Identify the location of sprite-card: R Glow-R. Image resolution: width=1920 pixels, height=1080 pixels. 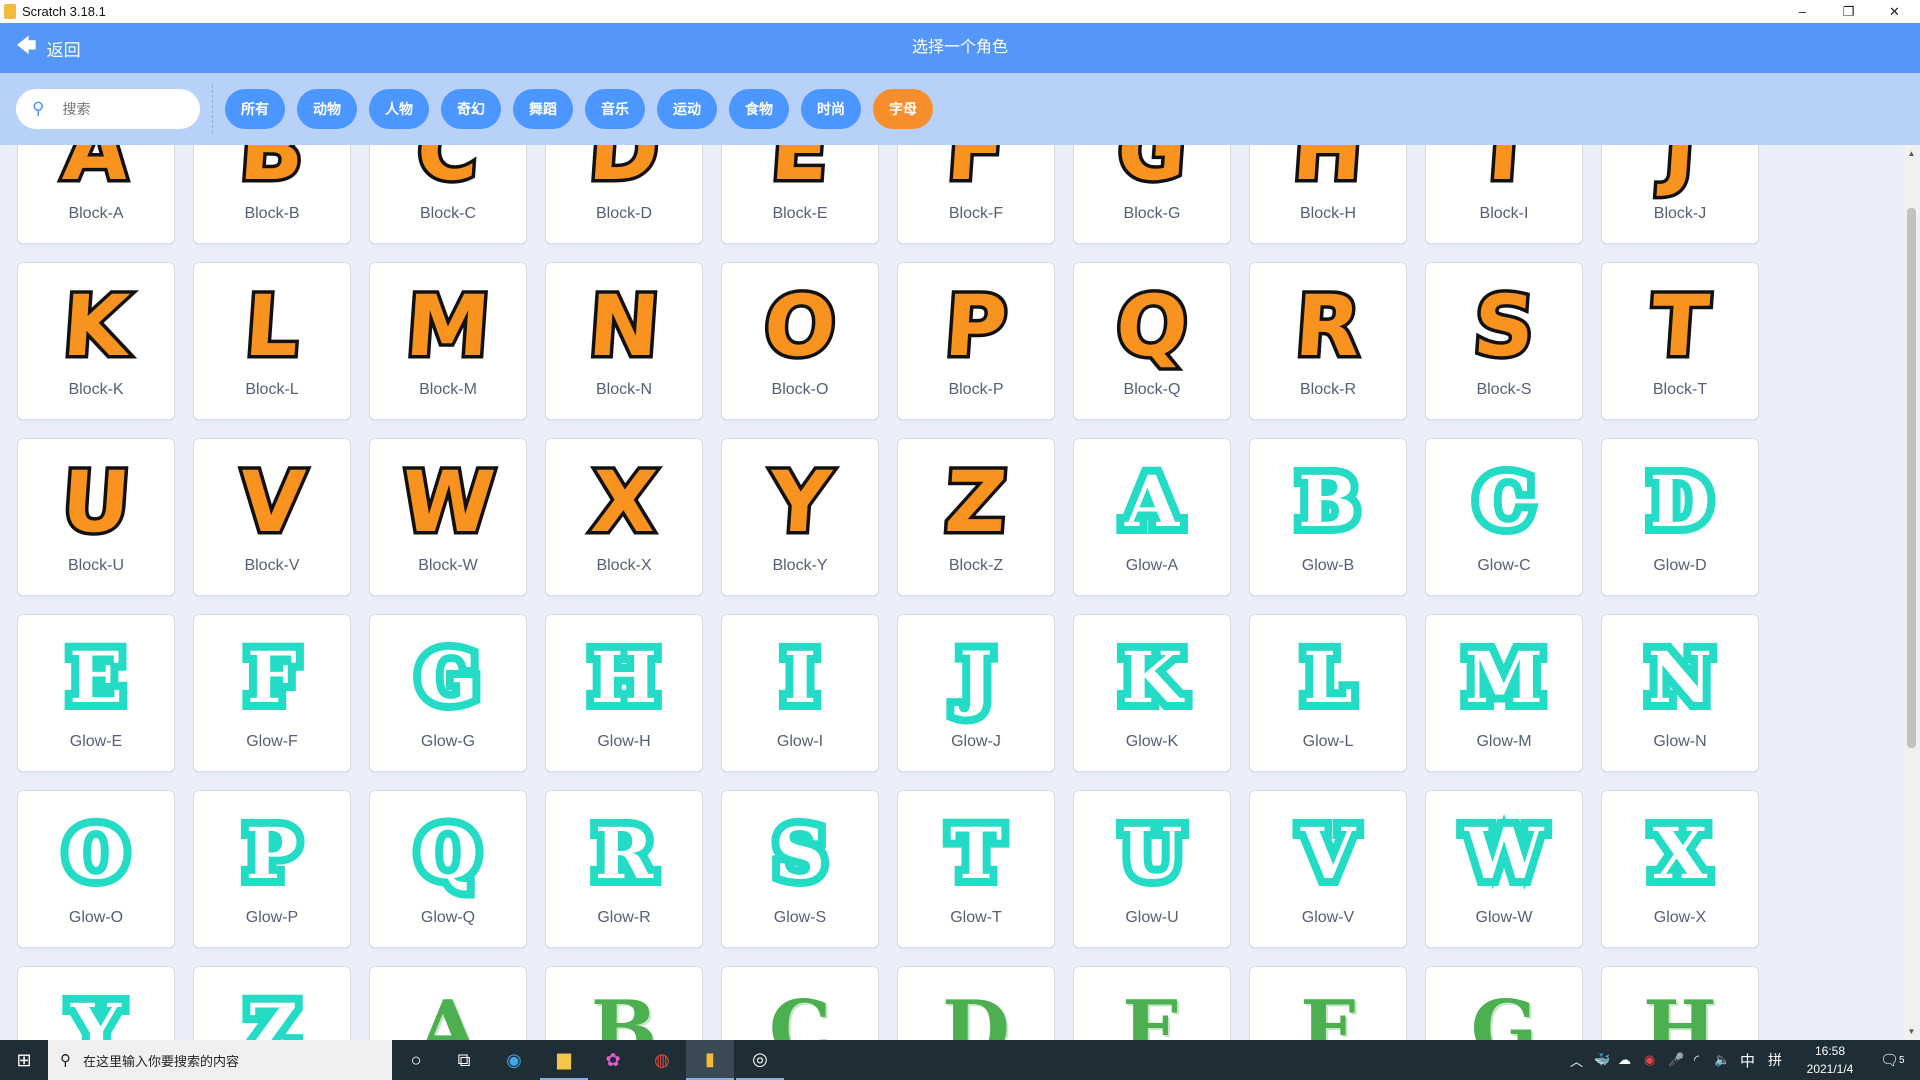
(624, 869).